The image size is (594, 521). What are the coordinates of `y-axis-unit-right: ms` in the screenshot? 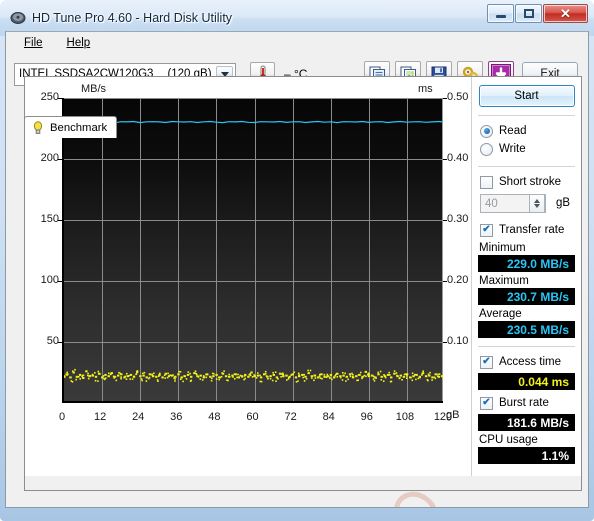 It's located at (425, 89).